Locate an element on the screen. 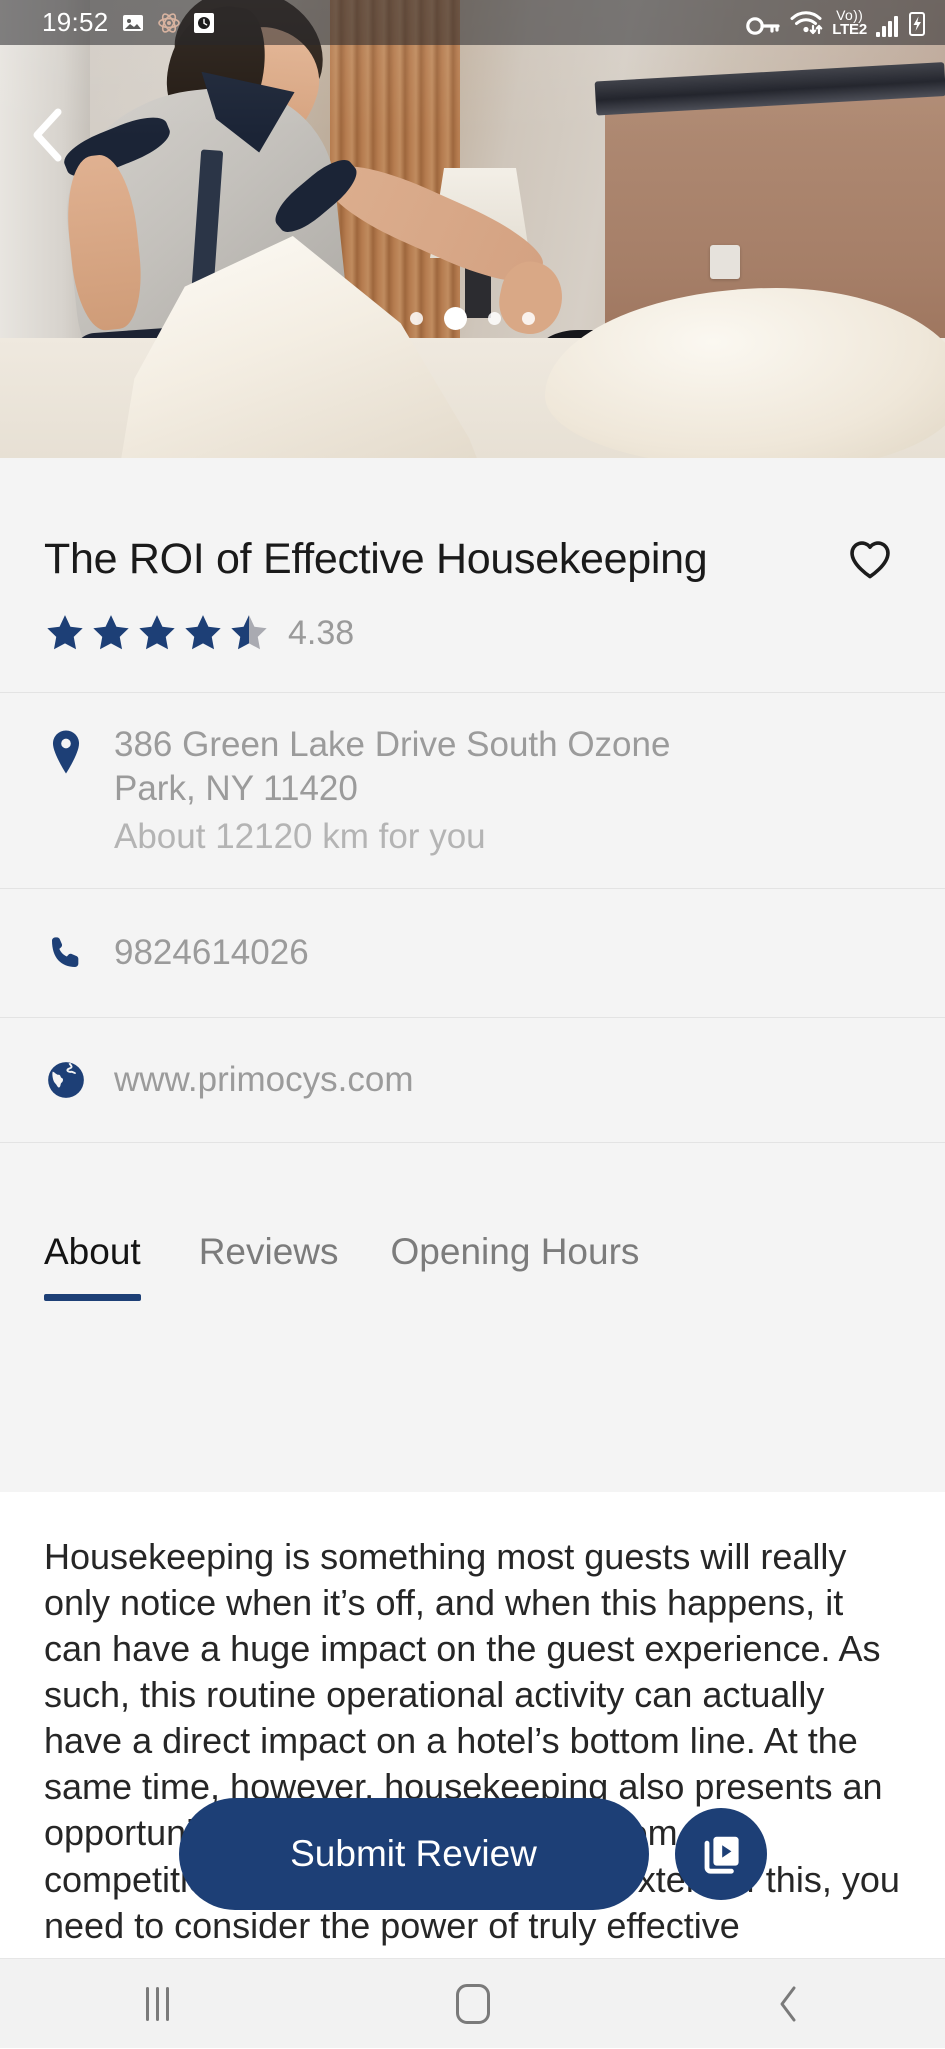  map-pin-icon is located at coordinates (66, 749).